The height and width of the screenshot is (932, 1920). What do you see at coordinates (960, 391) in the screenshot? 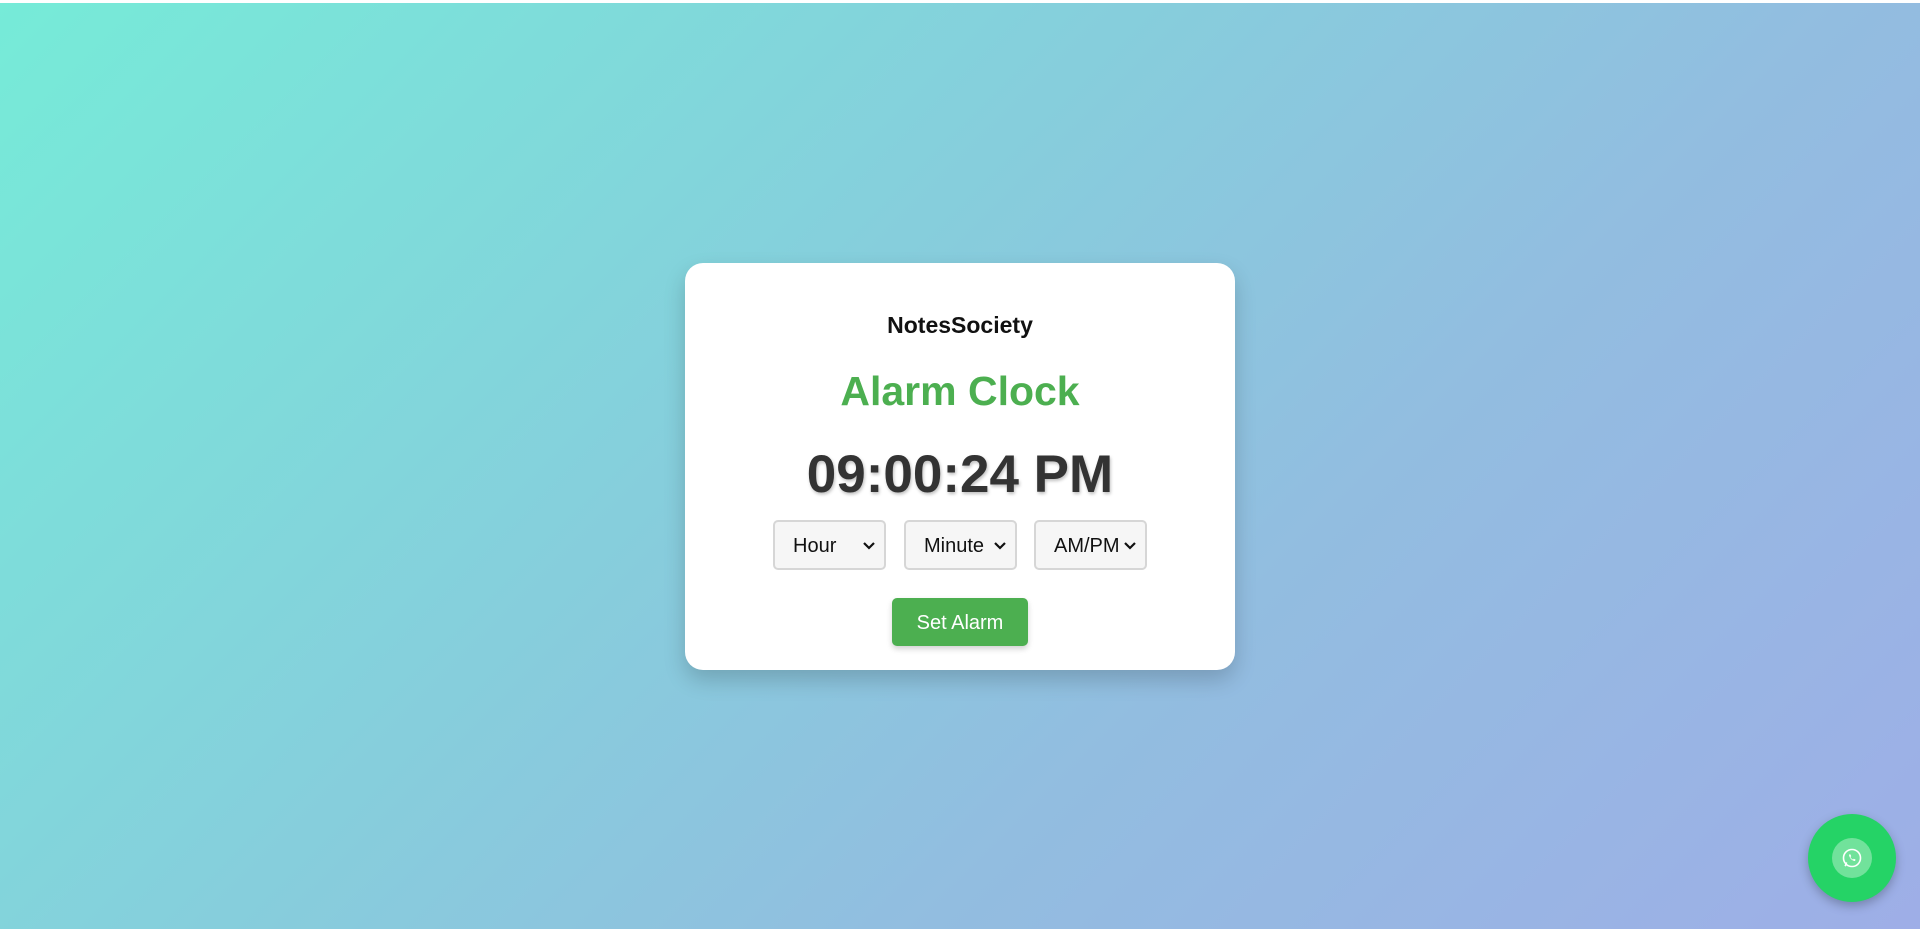
I see `page-title: Alarm Clock` at bounding box center [960, 391].